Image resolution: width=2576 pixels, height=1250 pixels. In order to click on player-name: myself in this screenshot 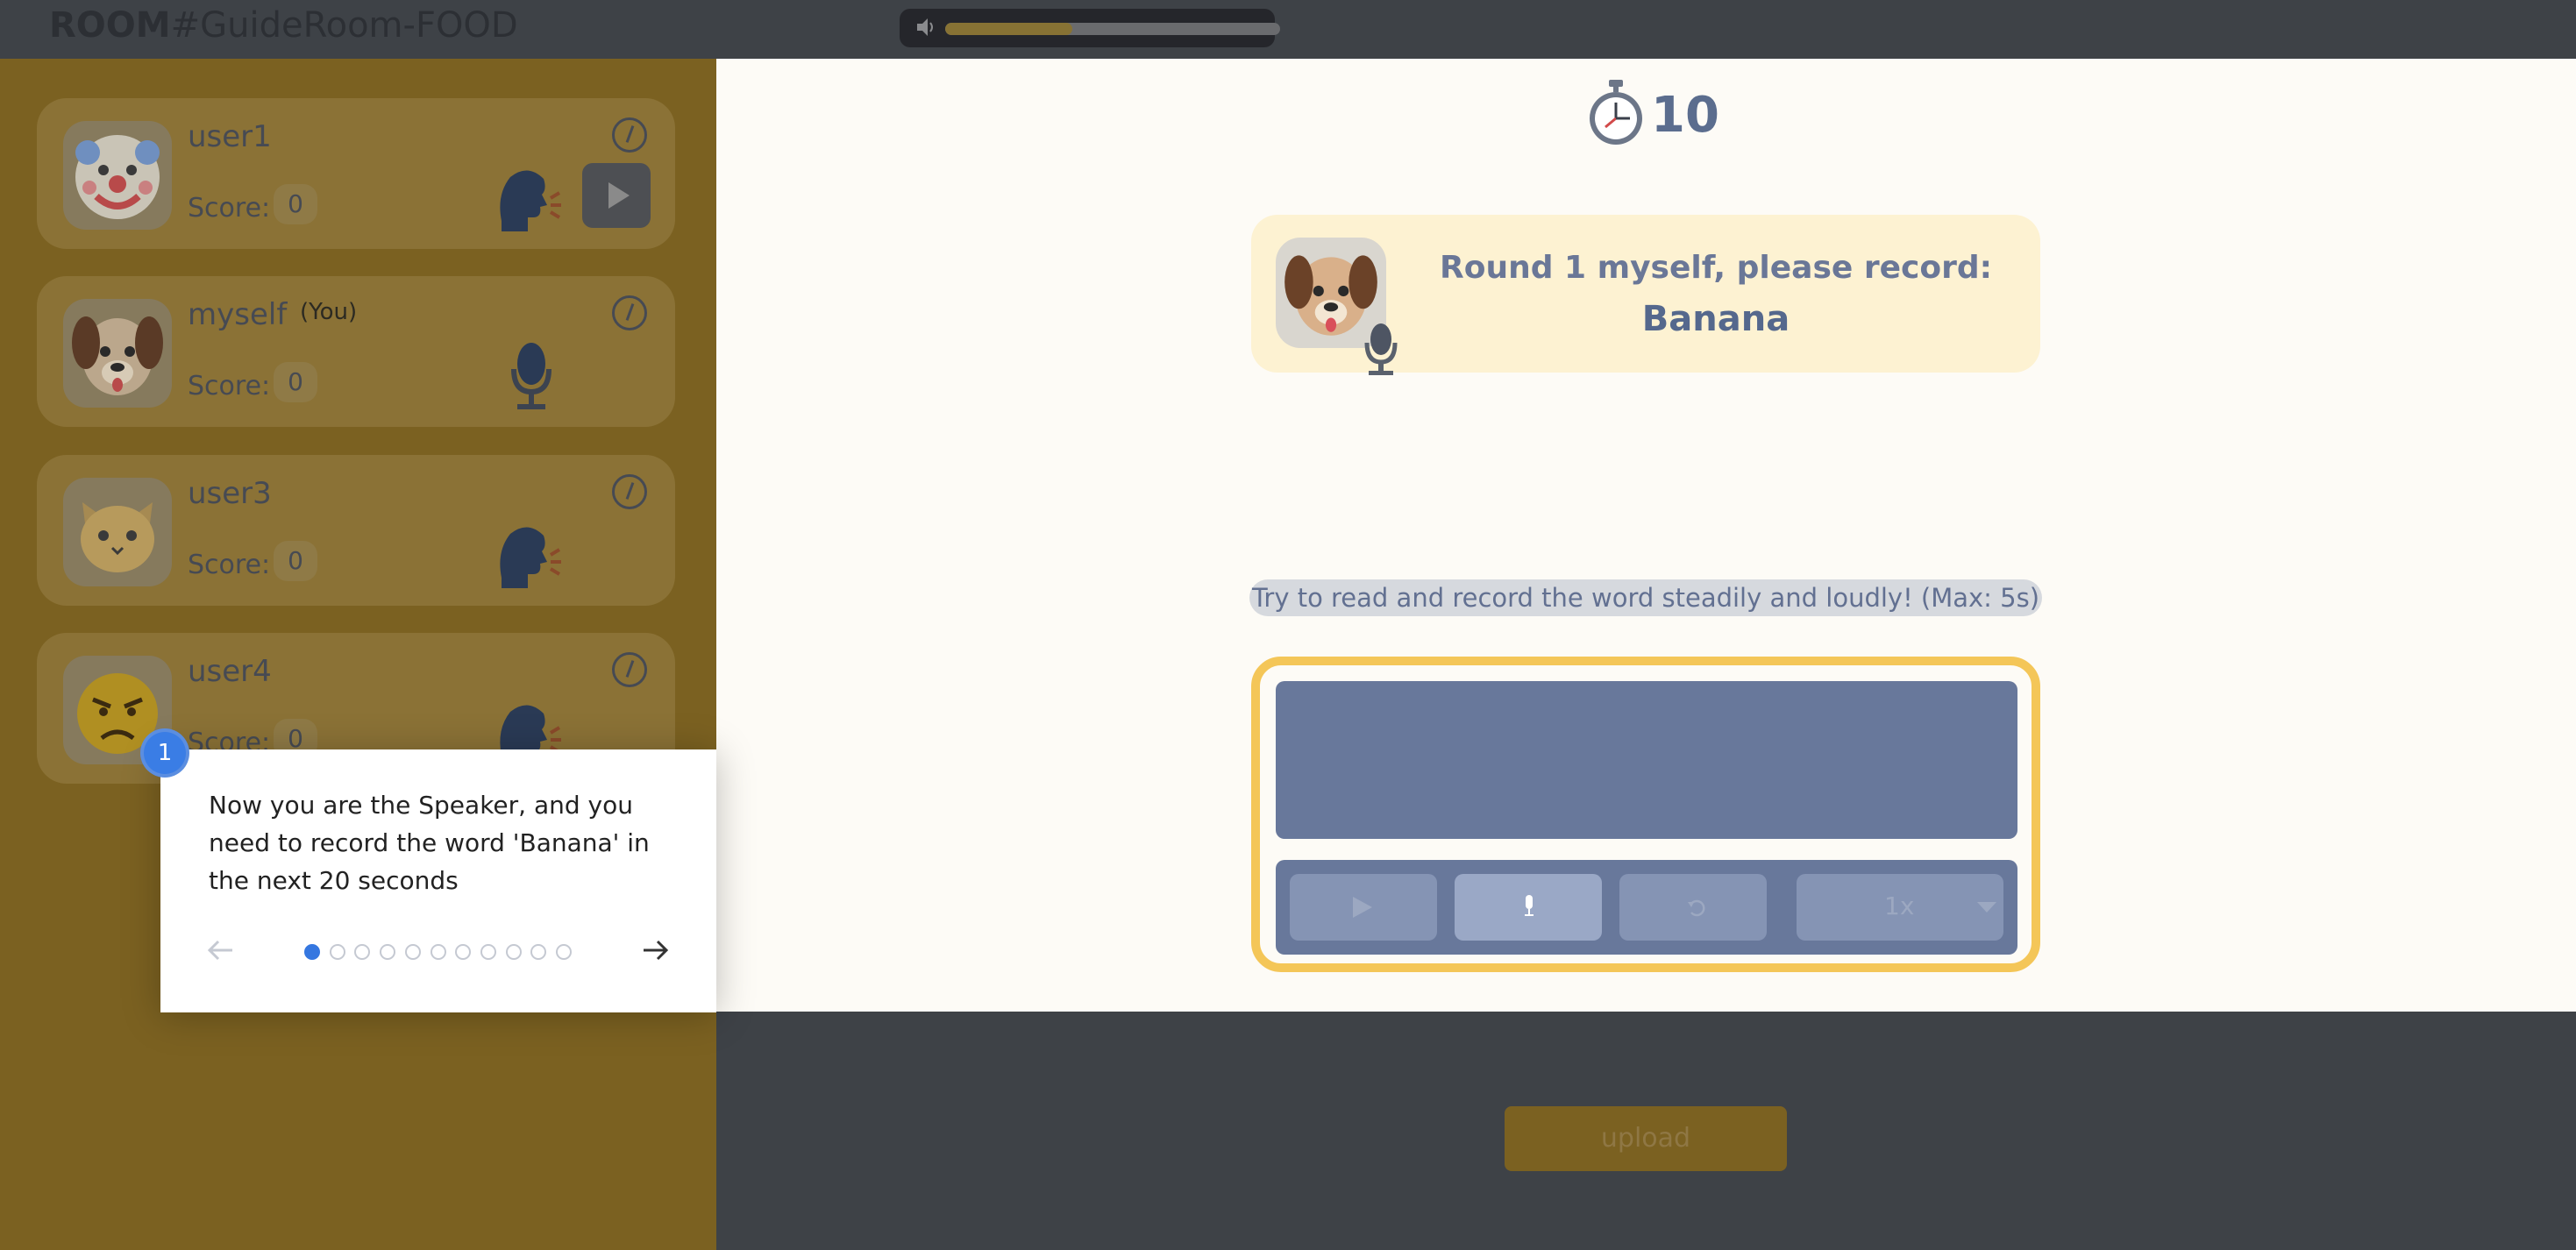, I will do `click(238, 314)`.